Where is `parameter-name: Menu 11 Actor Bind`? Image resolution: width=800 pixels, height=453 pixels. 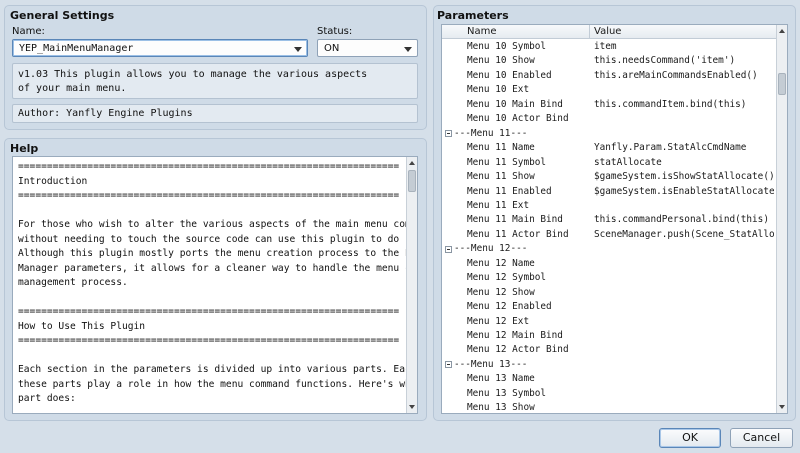 parameter-name: Menu 11 Actor Bind is located at coordinates (518, 234).